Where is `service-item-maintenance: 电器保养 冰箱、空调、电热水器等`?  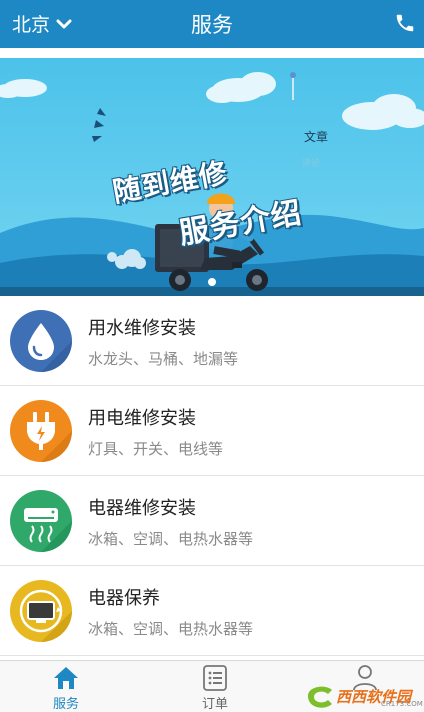
service-item-maintenance: 电器保养 冰箱、空调、电热水器等 is located at coordinates (212, 611).